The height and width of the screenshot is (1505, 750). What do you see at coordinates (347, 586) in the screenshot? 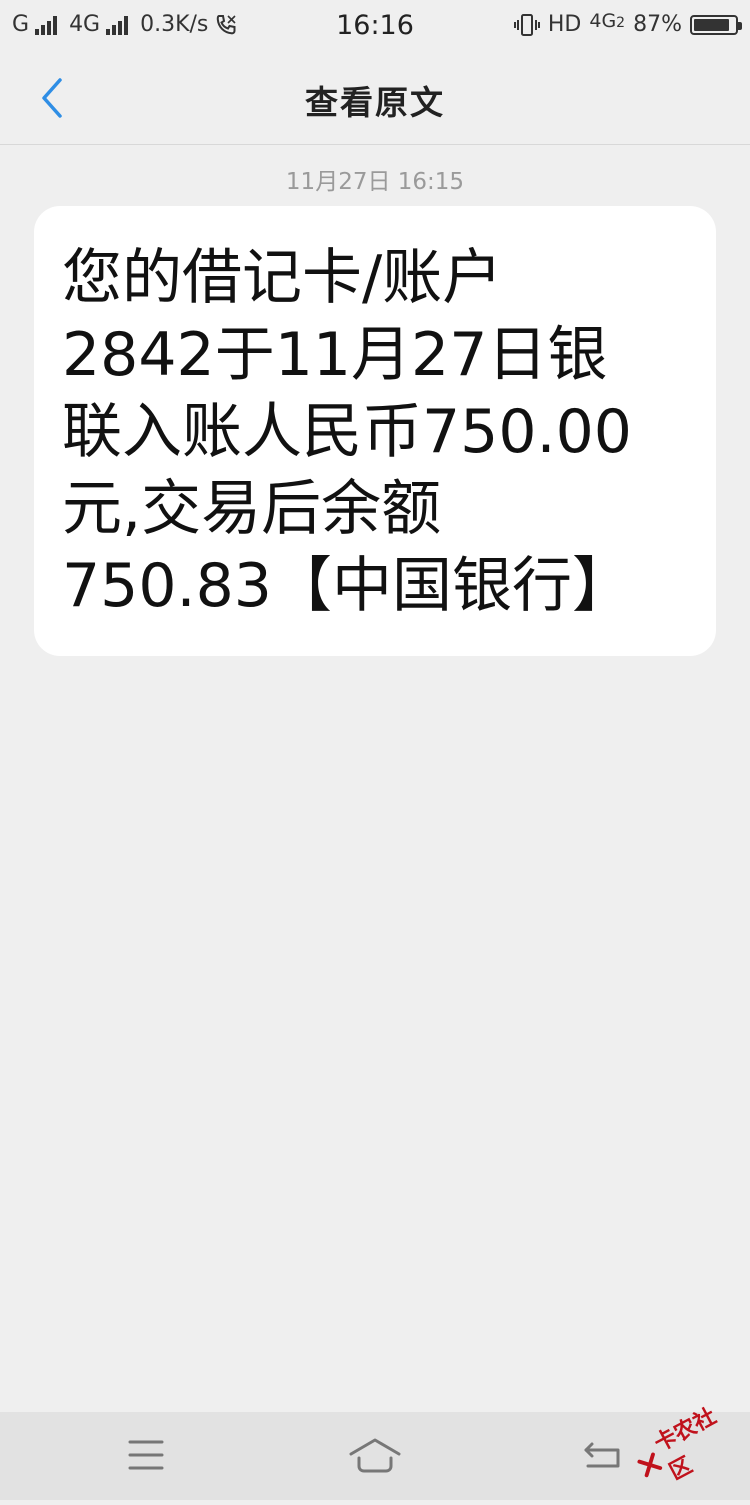
I see `message-line: 750.83【中国银行】` at bounding box center [347, 586].